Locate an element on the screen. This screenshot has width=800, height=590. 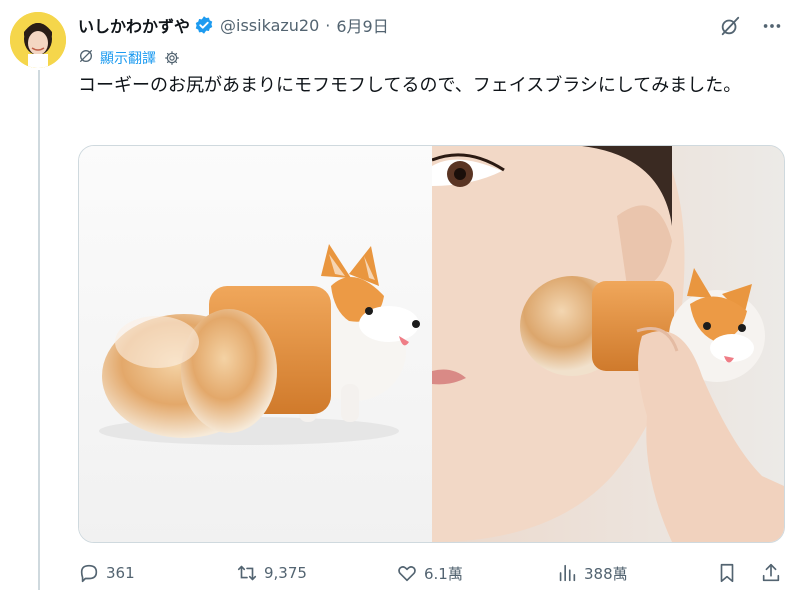
share-icon is located at coordinates (771, 573).